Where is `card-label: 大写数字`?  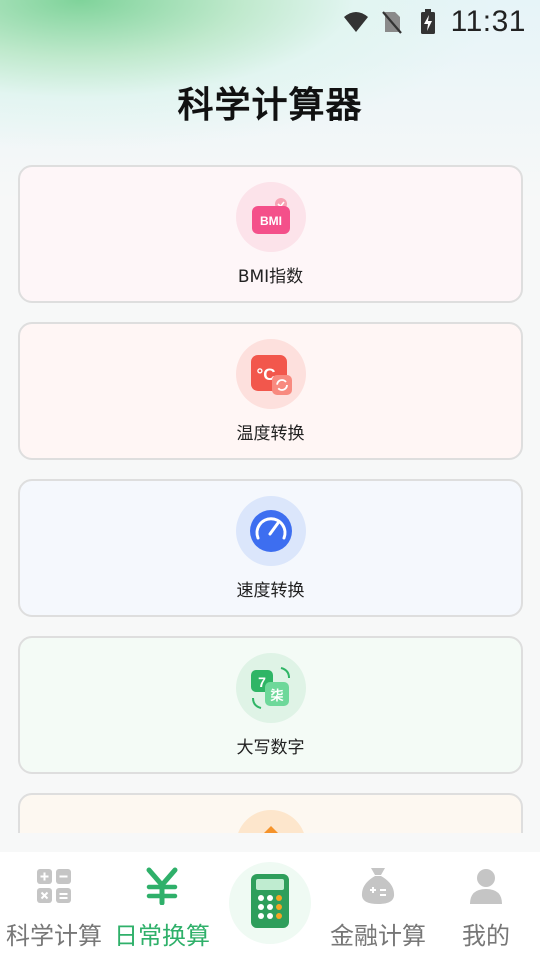
card-label: 大写数字 is located at coordinates (270, 748).